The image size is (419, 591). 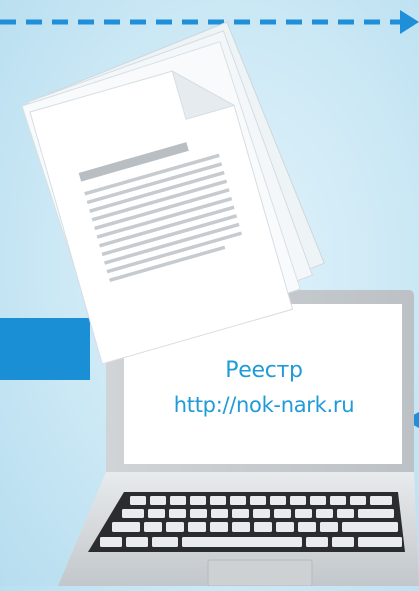 I want to click on registry-title: Реестр, so click(x=264, y=370).